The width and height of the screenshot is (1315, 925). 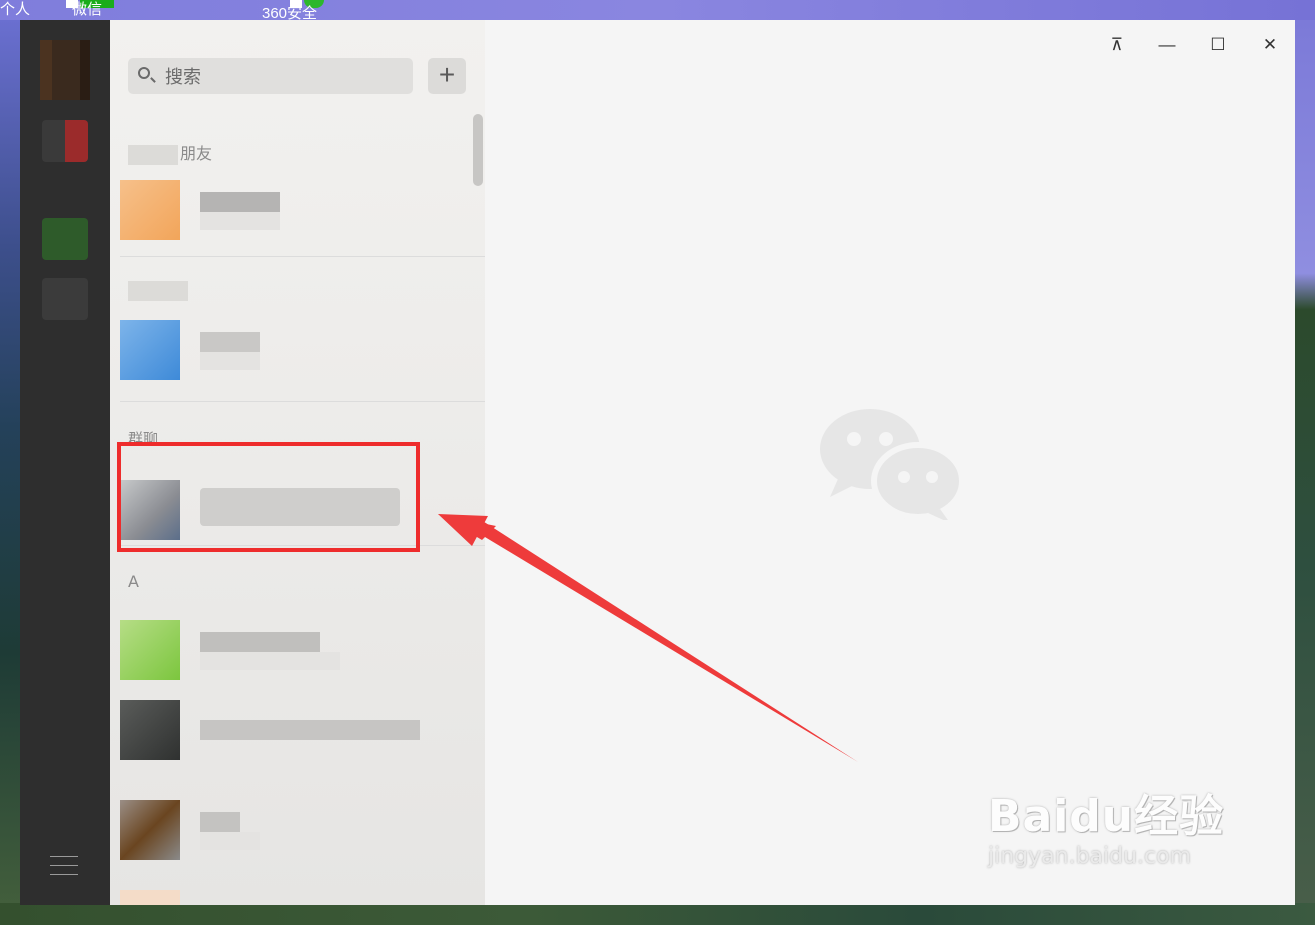 I want to click on wechat-logo-icon, so click(x=892, y=464).